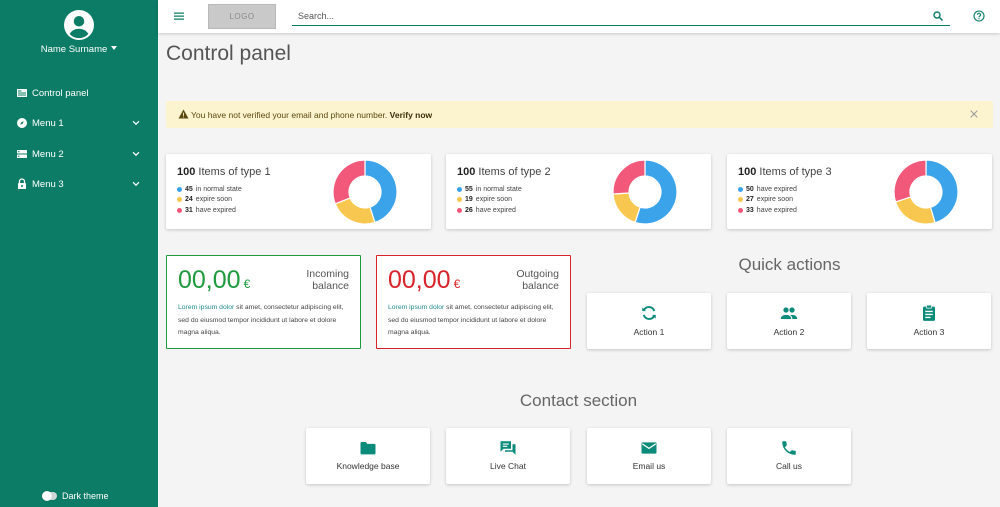 The image size is (1000, 507). I want to click on legend-item: 24 expire soon, so click(209, 200).